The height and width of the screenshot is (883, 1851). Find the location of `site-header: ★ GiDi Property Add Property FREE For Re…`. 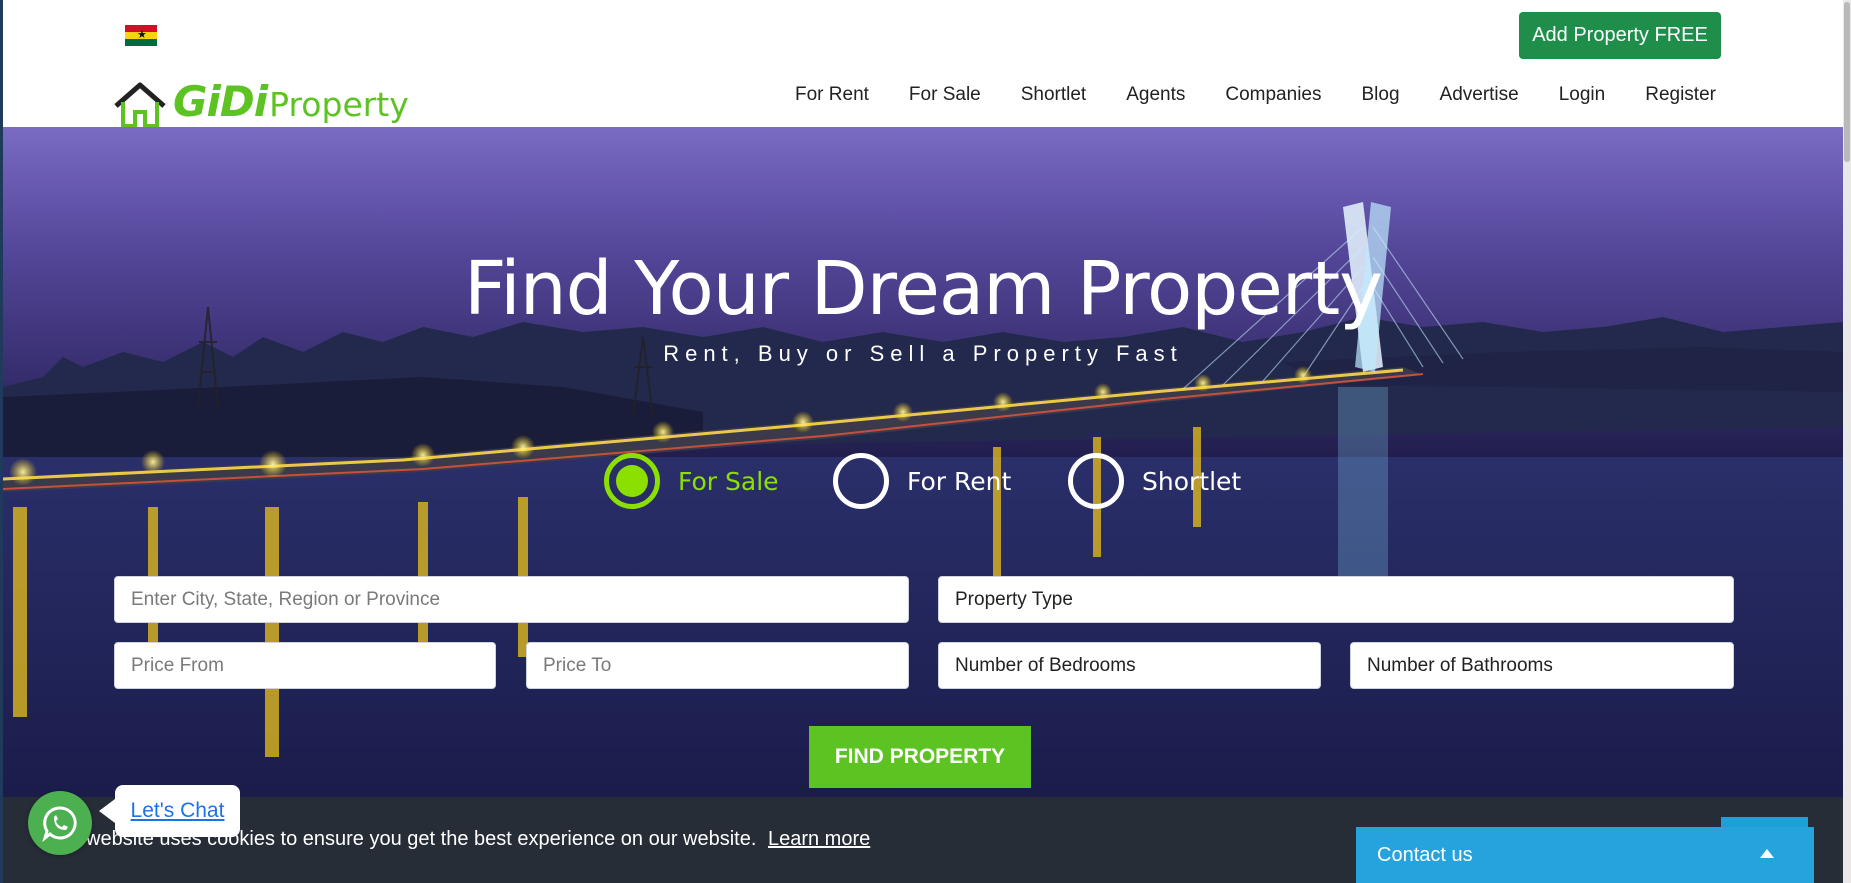

site-header: ★ GiDi Property Add Property FREE For Re… is located at coordinates (923, 64).